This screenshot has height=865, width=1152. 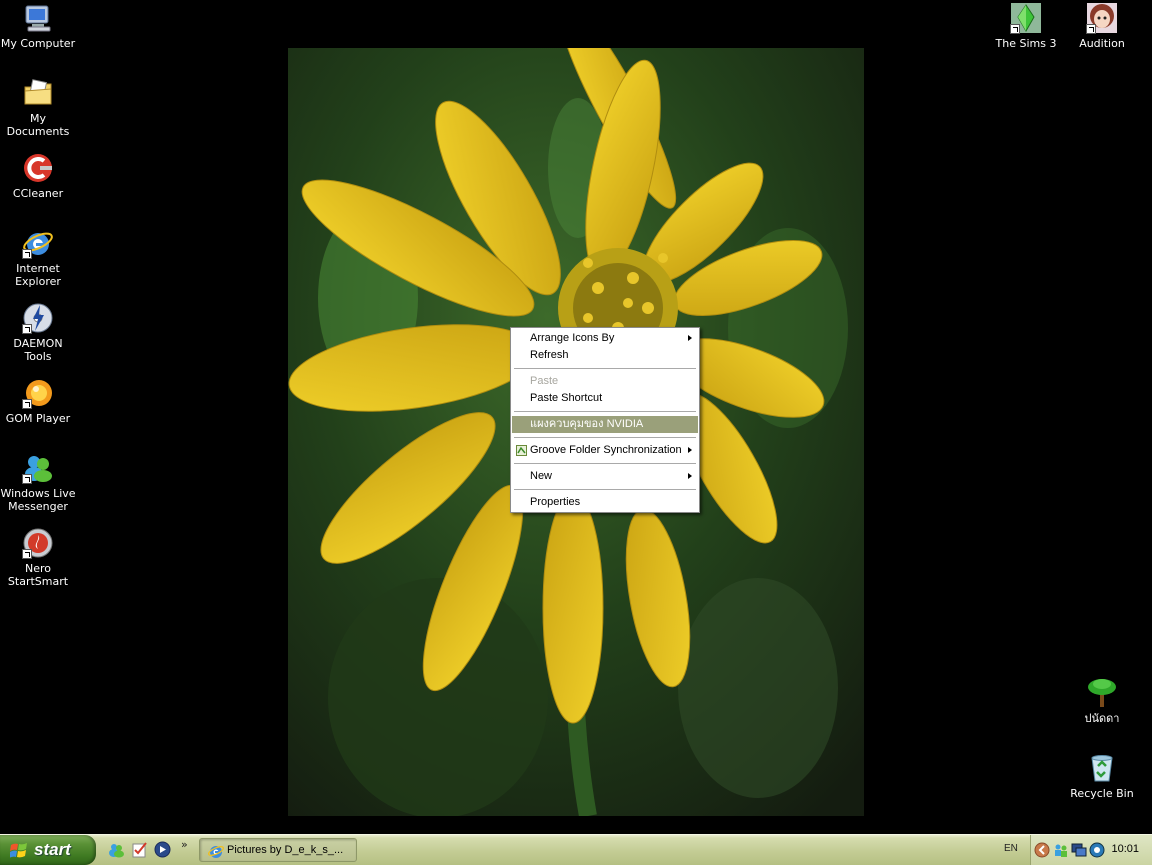 I want to click on gom-player-icon, so click(x=38, y=393).